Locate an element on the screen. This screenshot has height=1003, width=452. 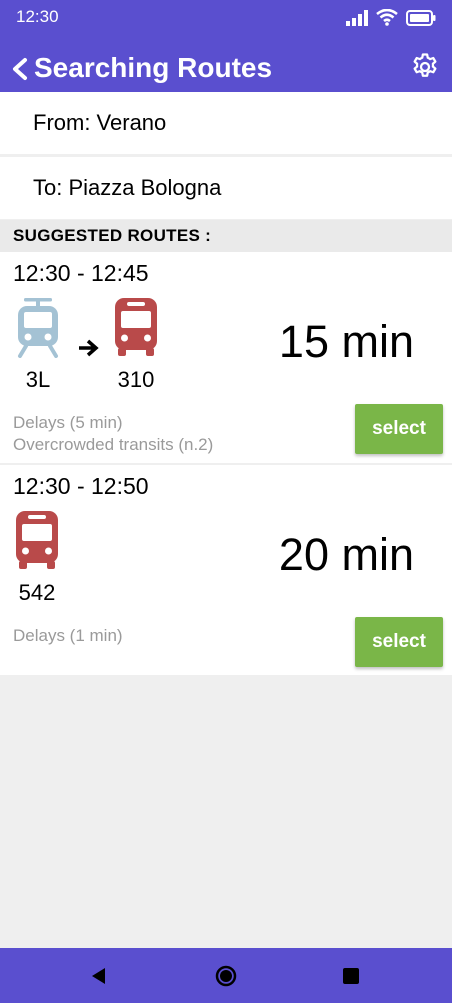
crowding-note: Overcrowded transits (n.2) is located at coordinates (113, 444).